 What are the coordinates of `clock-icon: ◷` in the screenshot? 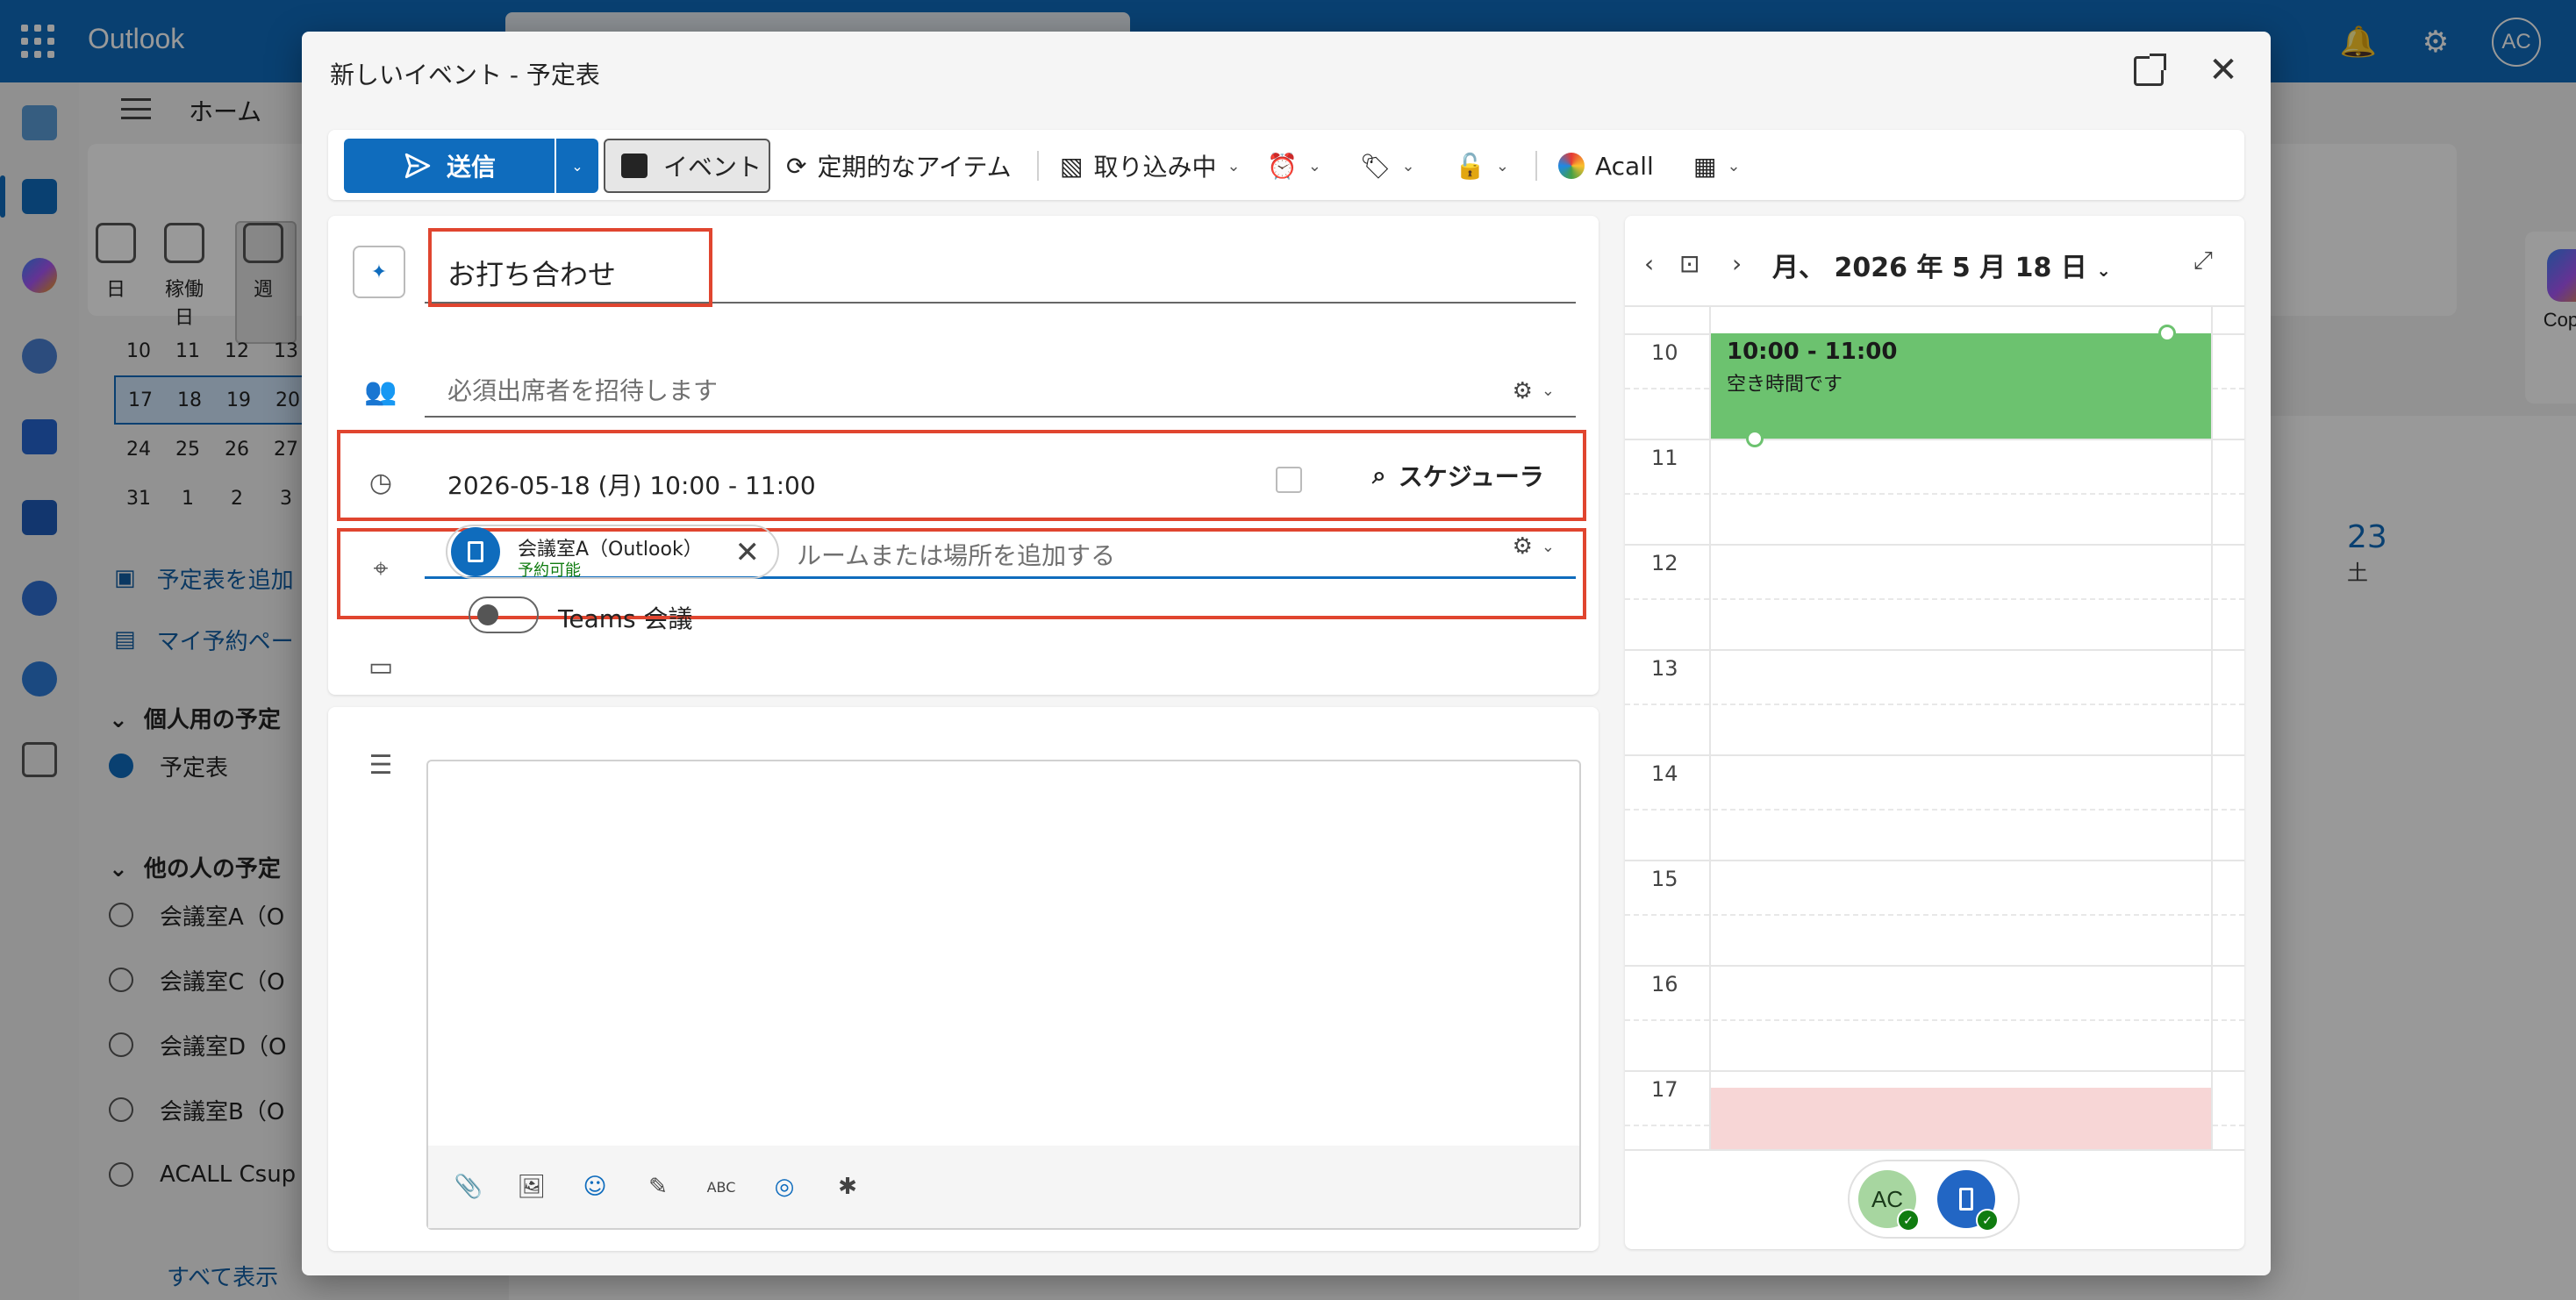 It's located at (381, 482).